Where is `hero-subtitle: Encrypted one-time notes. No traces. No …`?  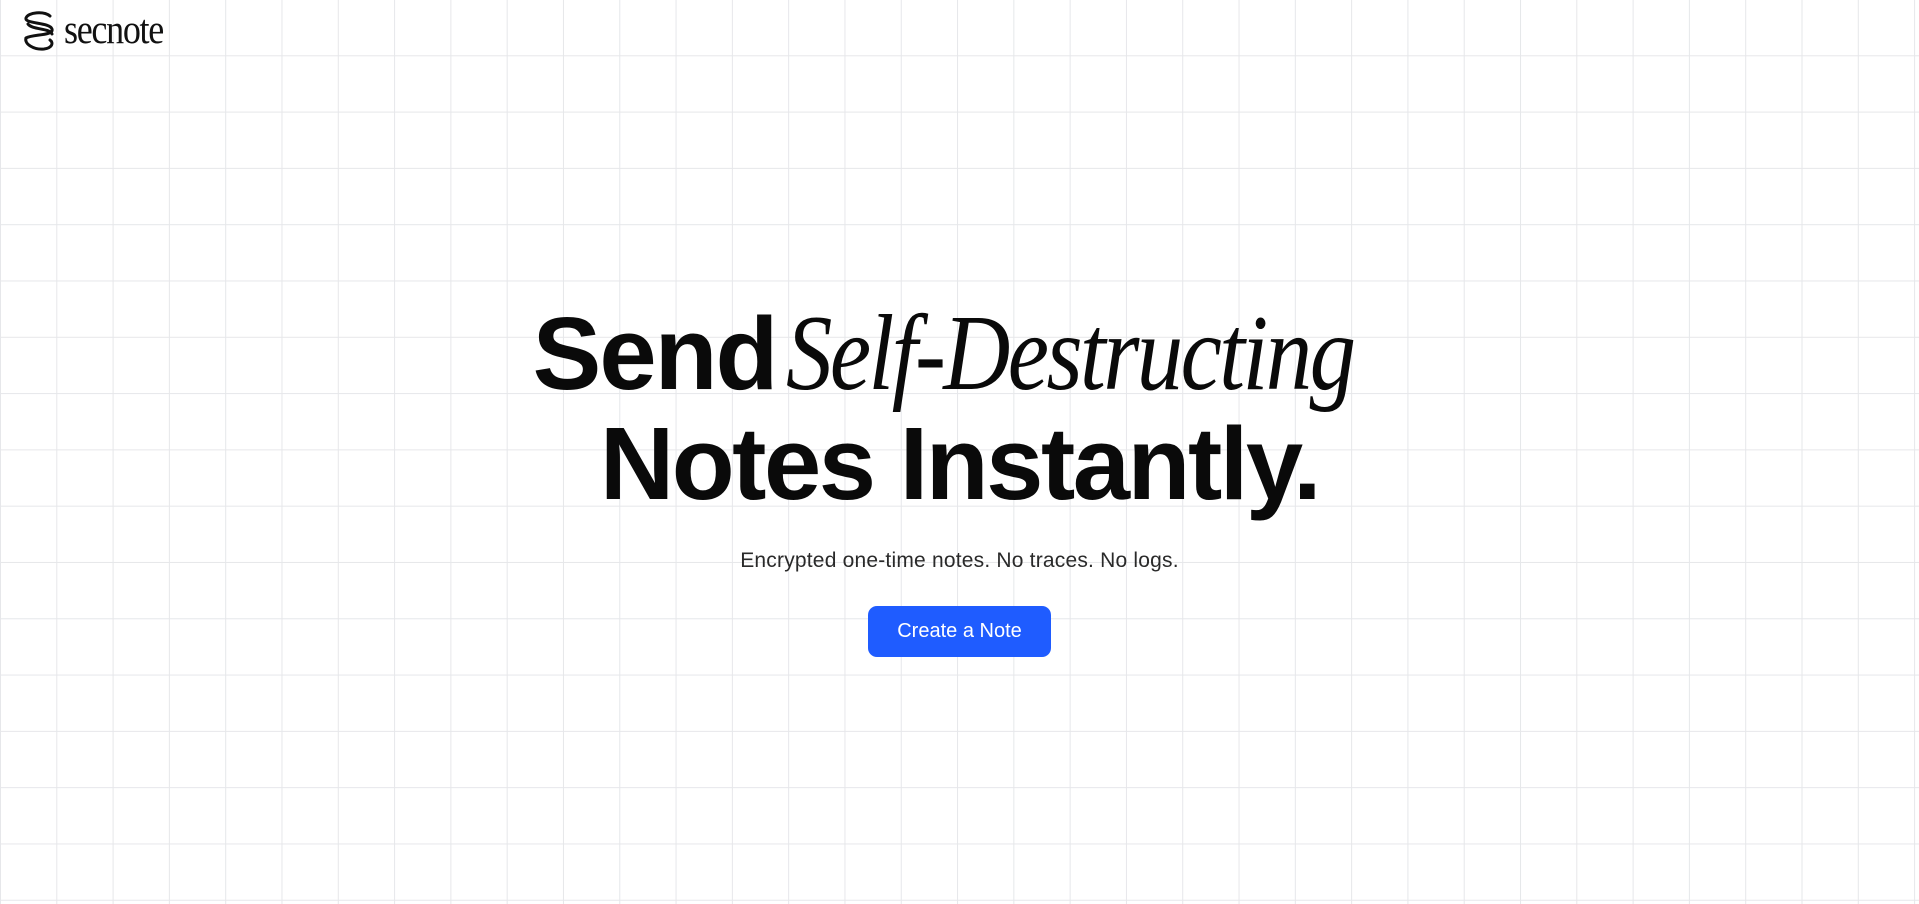 hero-subtitle: Encrypted one-time notes. No traces. No … is located at coordinates (959, 560).